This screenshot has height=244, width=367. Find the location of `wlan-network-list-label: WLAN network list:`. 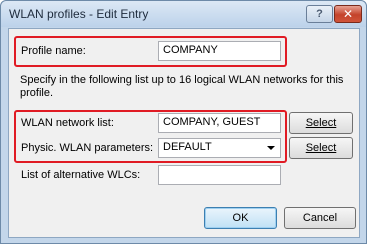

wlan-network-list-label: WLAN network list: is located at coordinates (67, 123).